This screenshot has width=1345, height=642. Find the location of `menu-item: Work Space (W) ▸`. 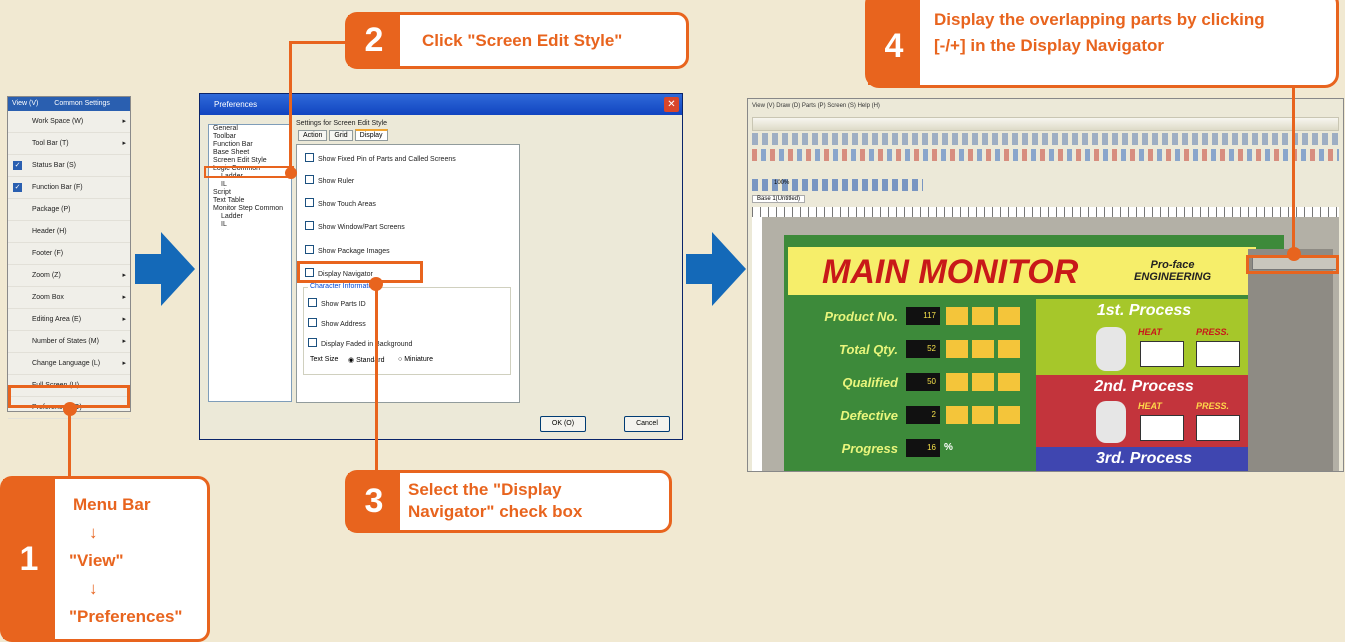

menu-item: Work Space (W) ▸ is located at coordinates (69, 122).